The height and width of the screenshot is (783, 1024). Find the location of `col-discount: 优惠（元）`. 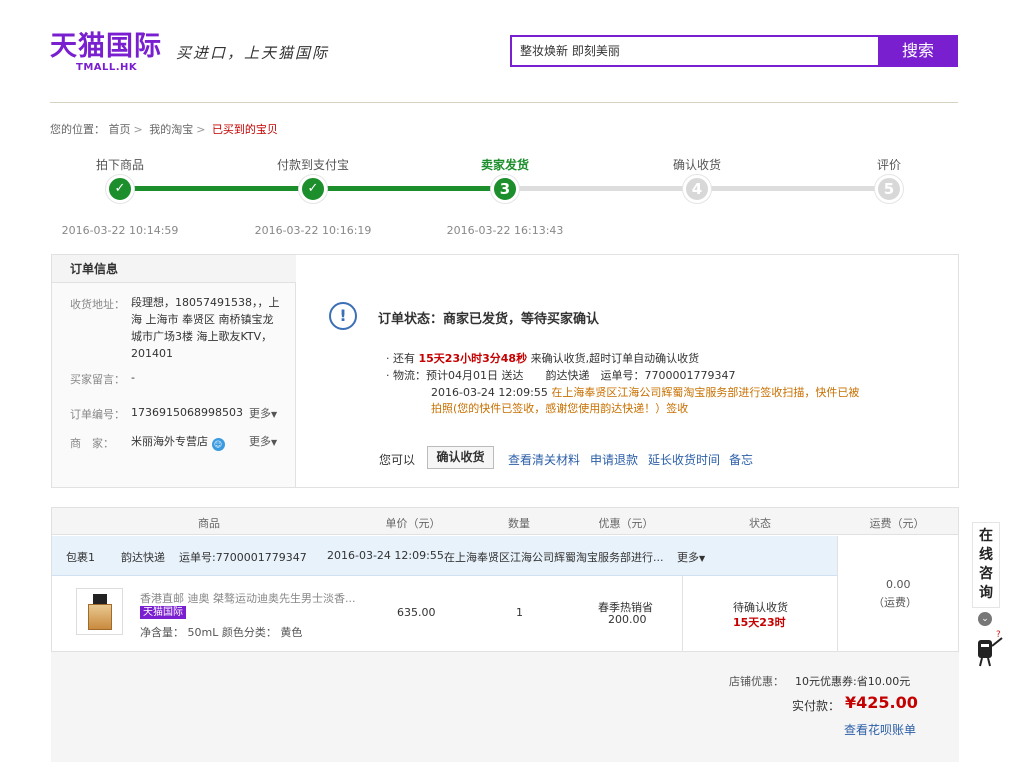

col-discount: 优惠（元） is located at coordinates (626, 523).